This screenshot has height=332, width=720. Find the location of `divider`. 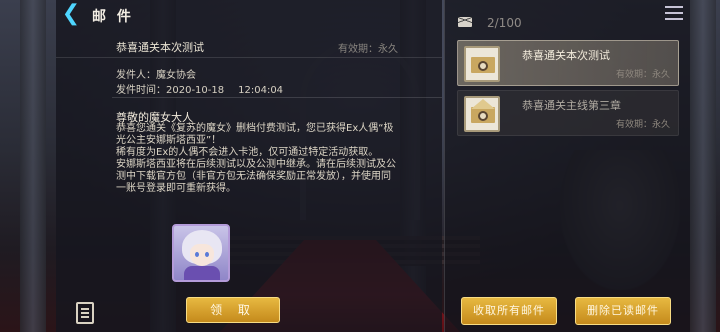

divider is located at coordinates (277, 97).